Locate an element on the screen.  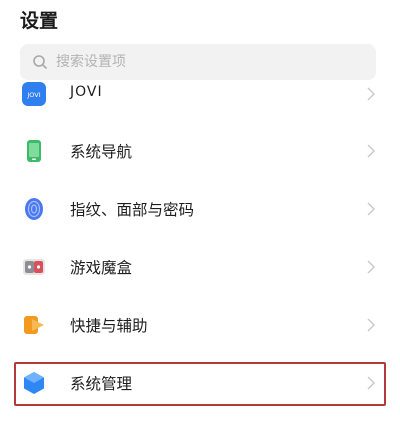
page-title: 设置 is located at coordinates (39, 21).